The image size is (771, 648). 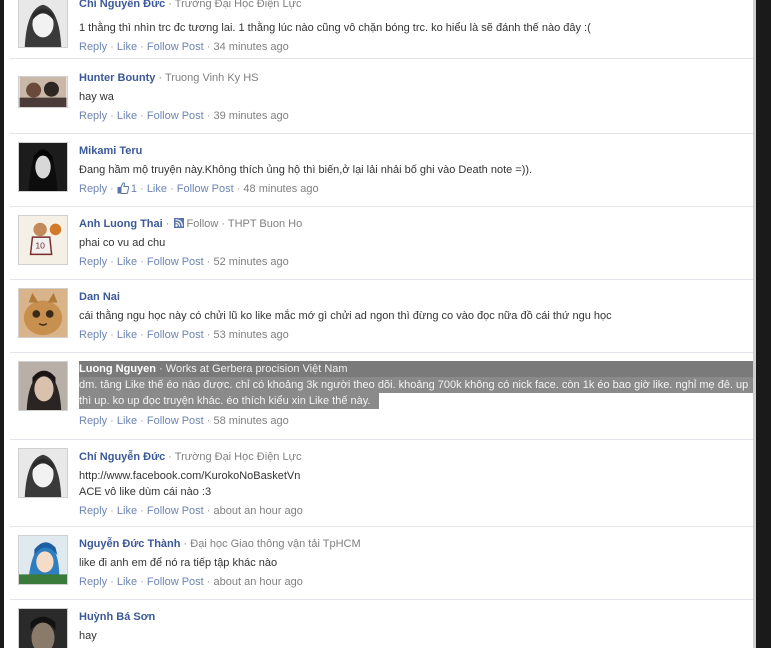 I want to click on rss-icon, so click(x=179, y=223).